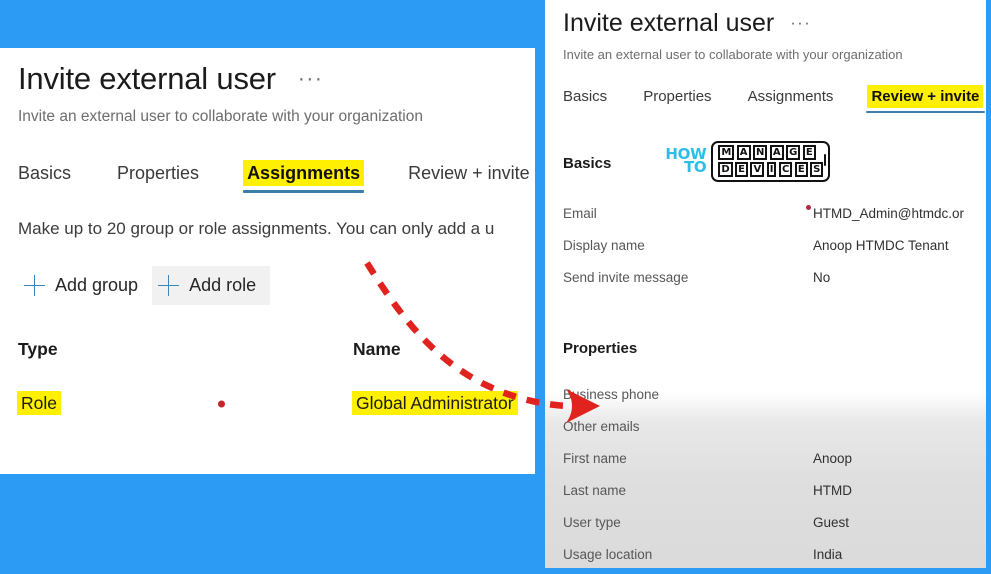 This screenshot has height=574, width=991. What do you see at coordinates (831, 522) in the screenshot?
I see `field-value-user-type: Guest` at bounding box center [831, 522].